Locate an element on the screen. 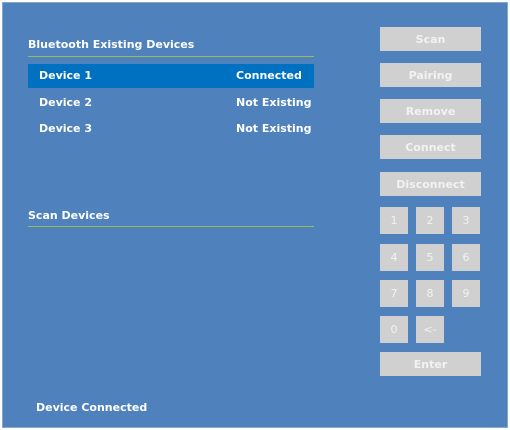  existing-devices-divider is located at coordinates (171, 56).